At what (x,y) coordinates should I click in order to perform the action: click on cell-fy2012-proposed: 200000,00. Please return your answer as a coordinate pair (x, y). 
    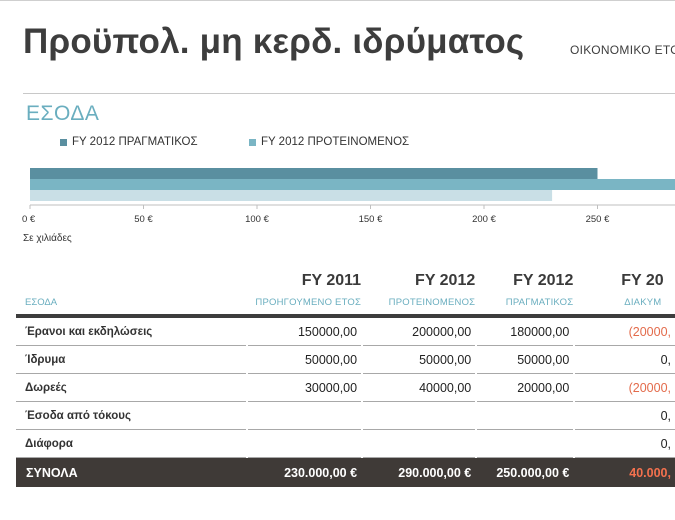
    Looking at the image, I should click on (419, 332).